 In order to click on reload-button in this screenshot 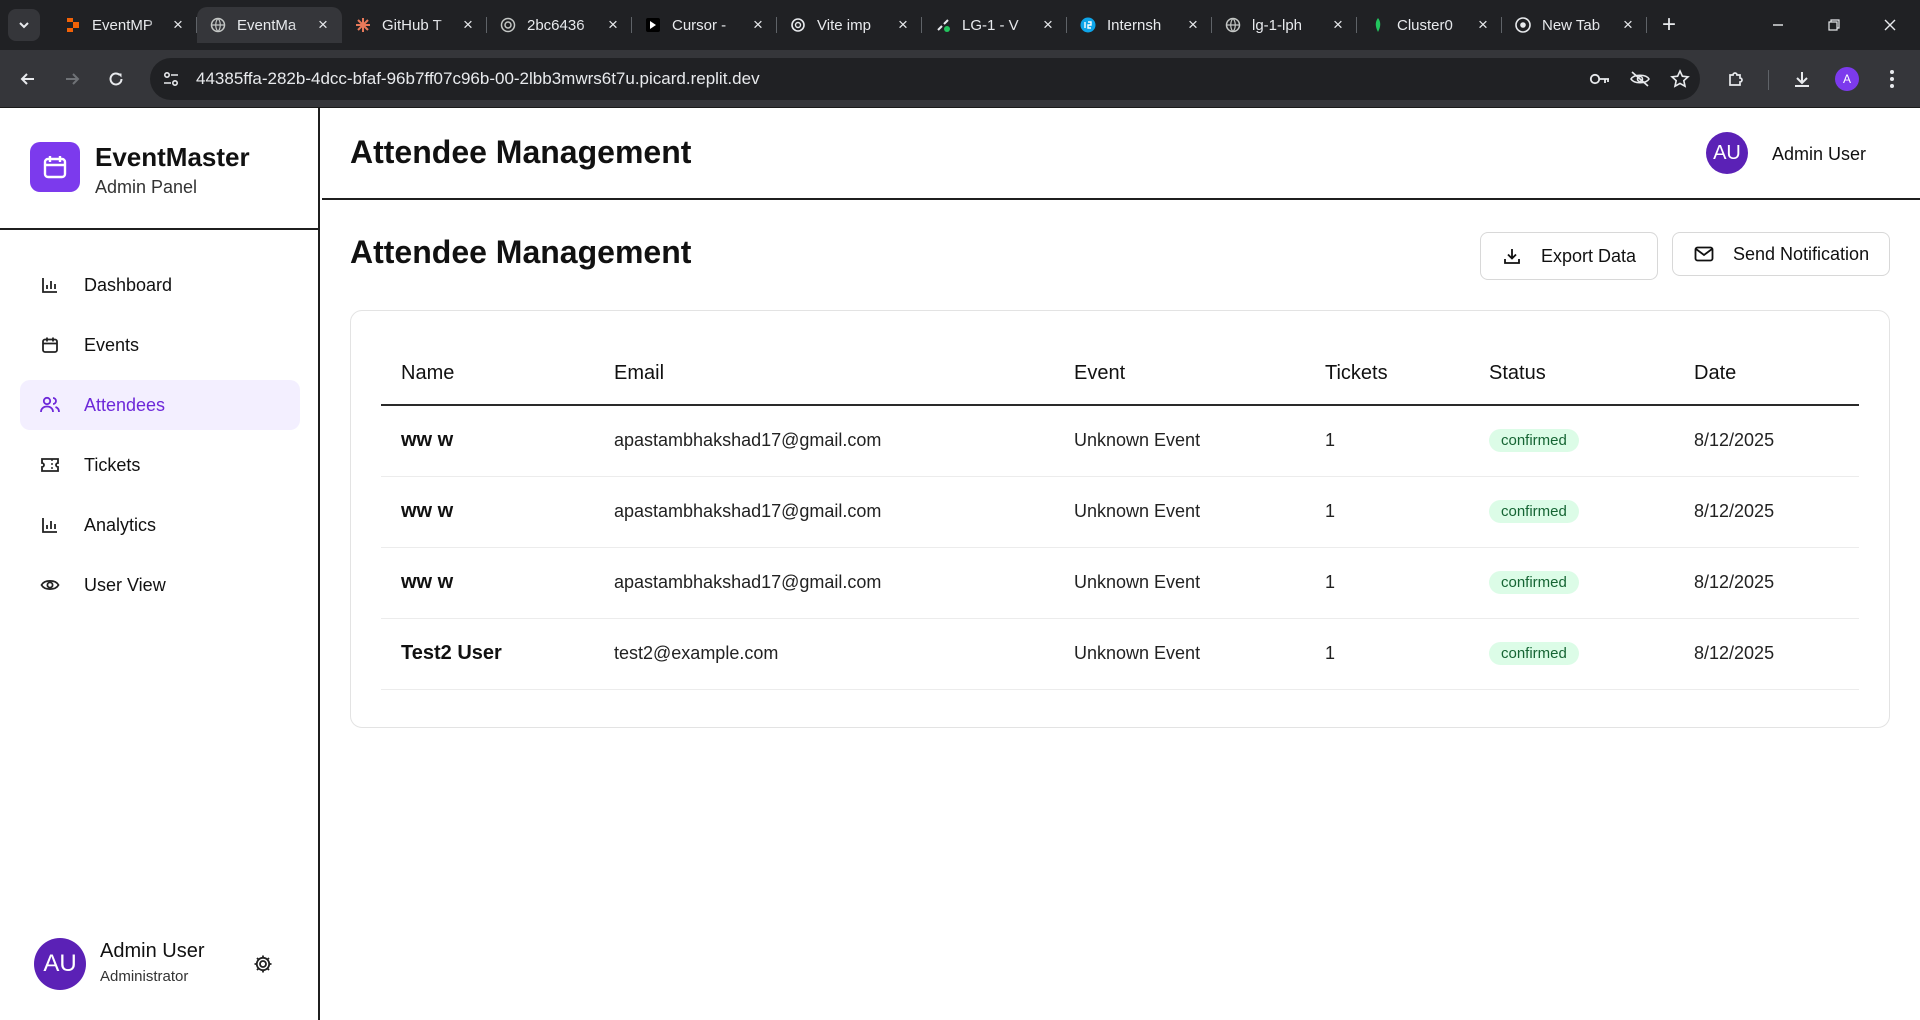, I will do `click(116, 79)`.